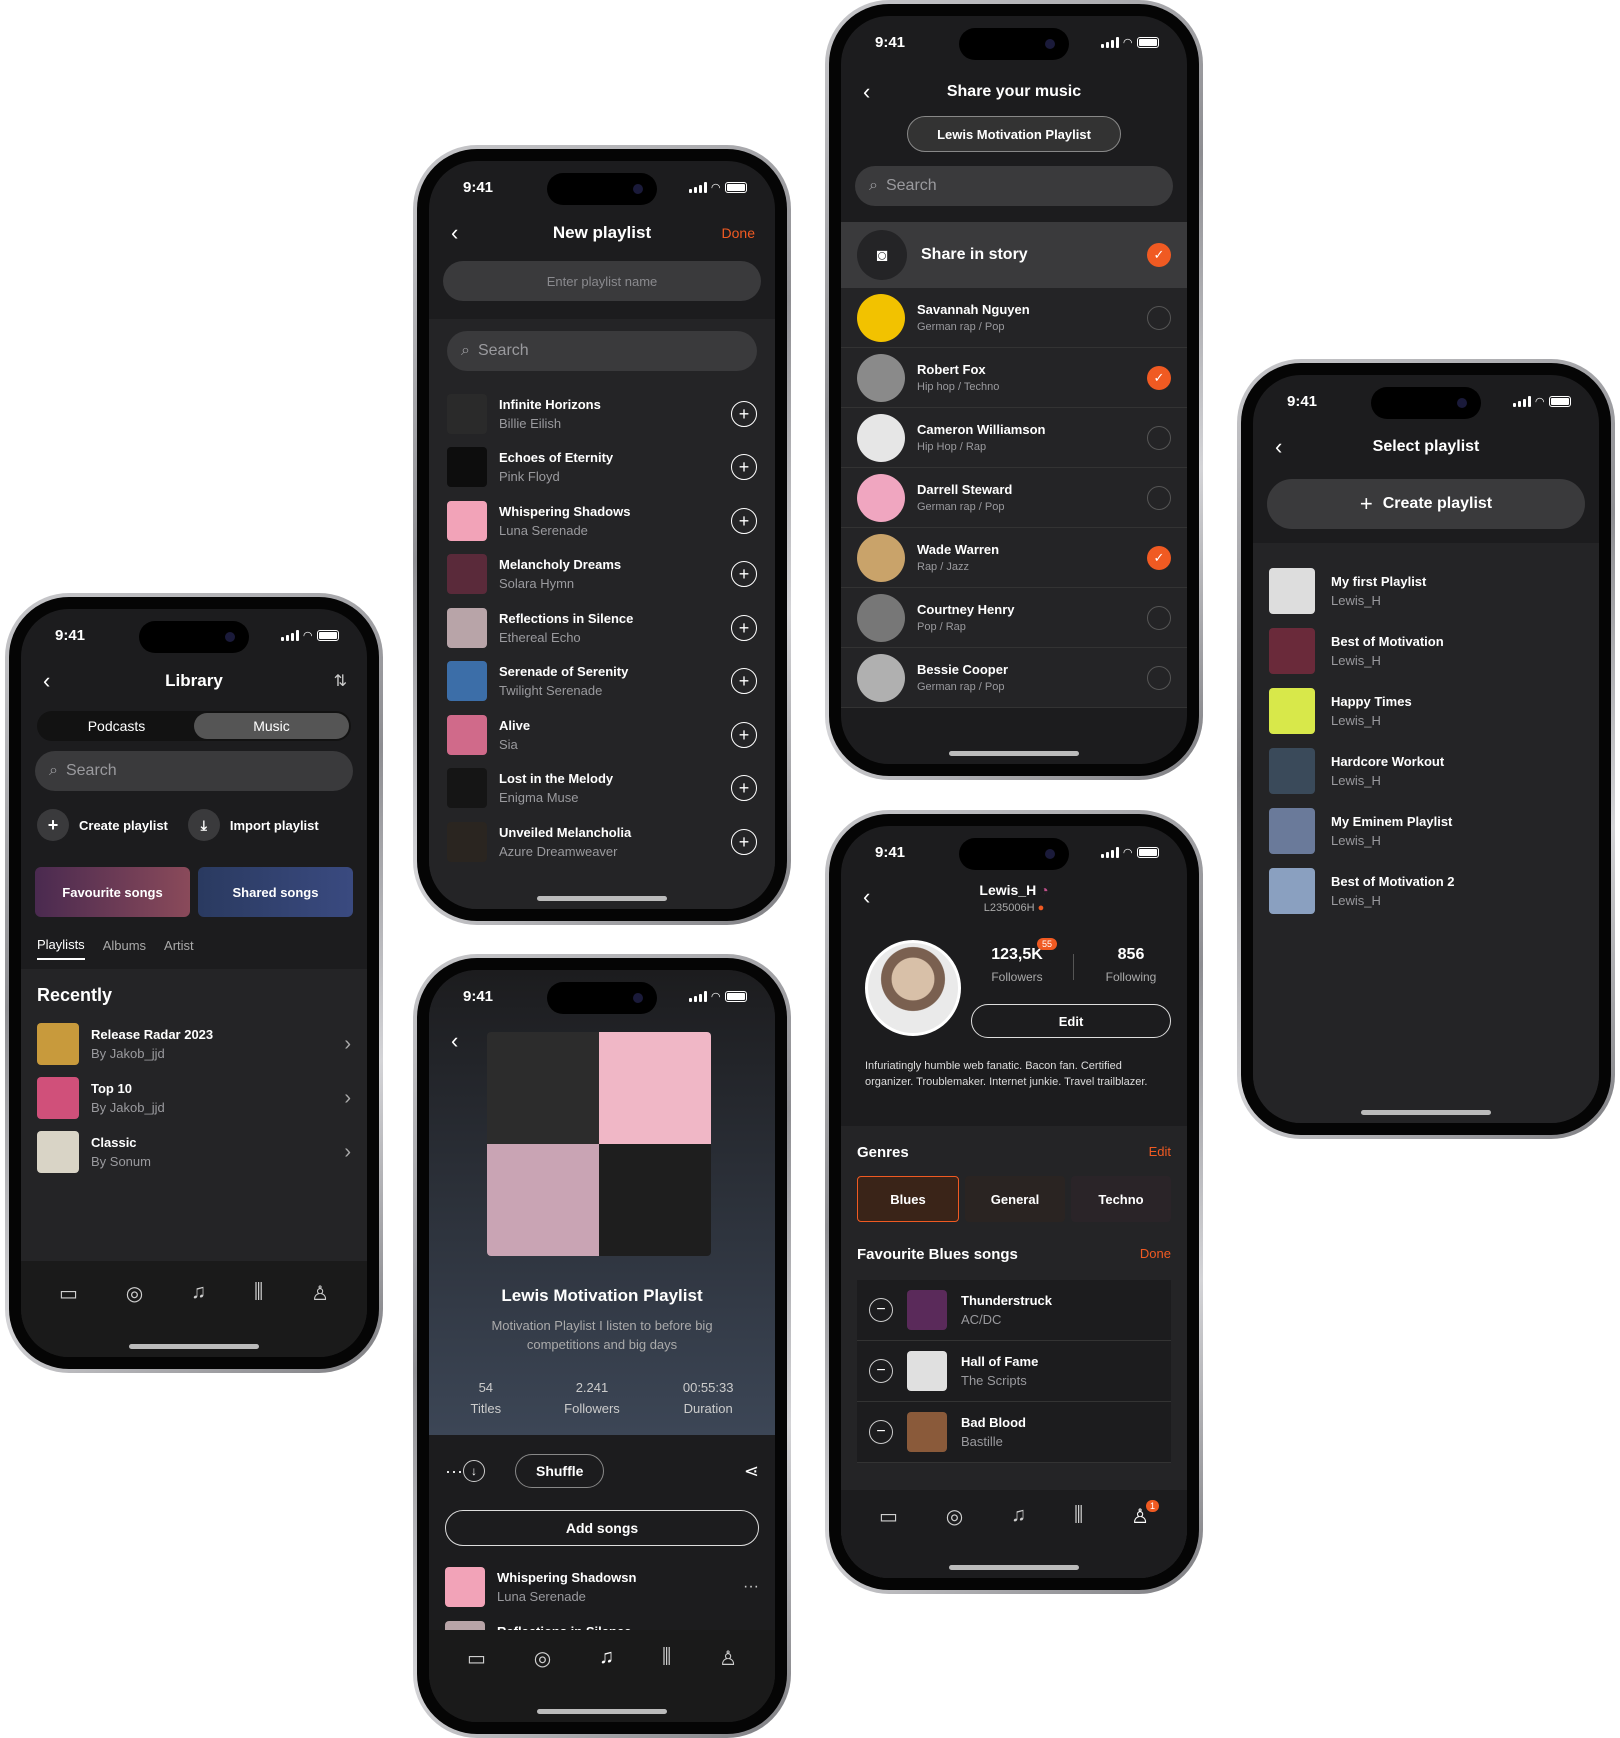 The height and width of the screenshot is (1738, 1620). Describe the element at coordinates (271, 726) in the screenshot. I see `segment-music: Music` at that location.